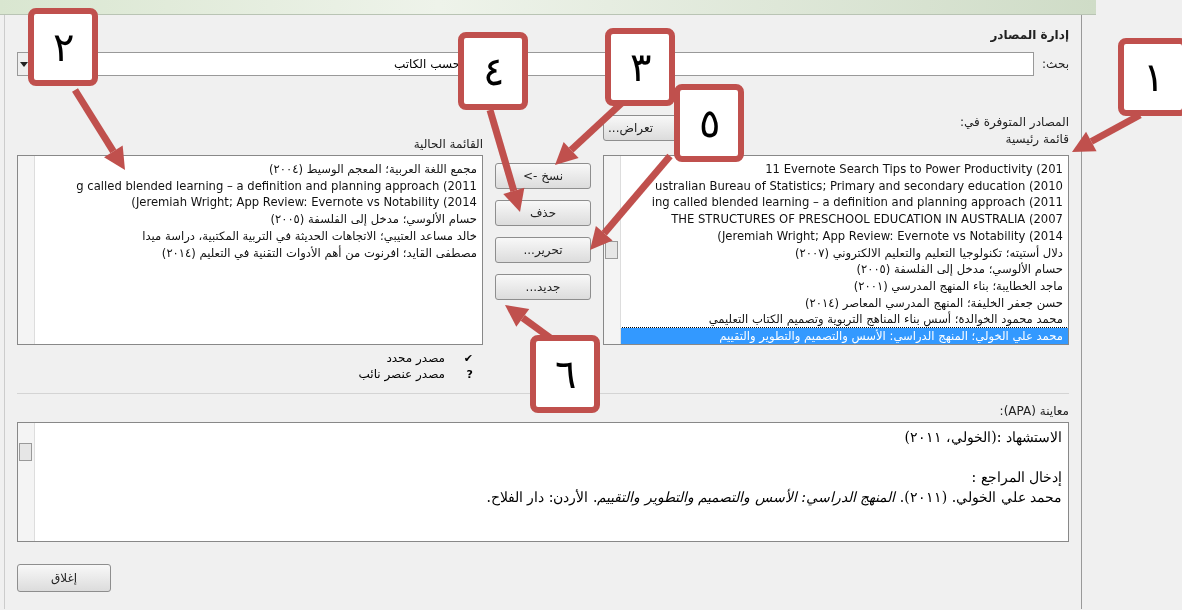  What do you see at coordinates (258, 186) in the screenshot?
I see `source-list-item: g called blended learning – a definition and planning approach (2011` at bounding box center [258, 186].